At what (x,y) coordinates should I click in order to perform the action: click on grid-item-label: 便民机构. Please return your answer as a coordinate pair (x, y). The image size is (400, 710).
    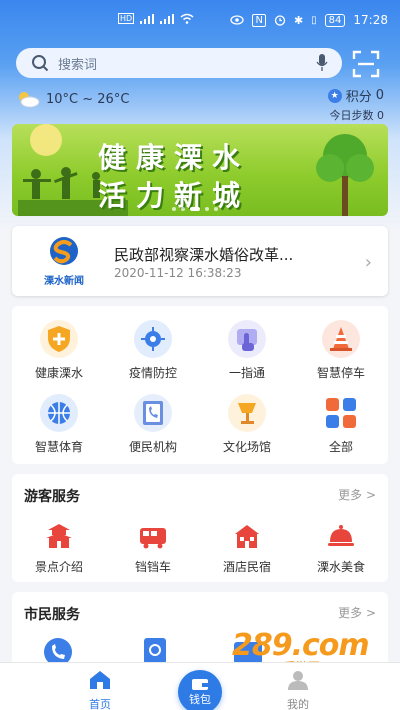
    Looking at the image, I should click on (152, 447).